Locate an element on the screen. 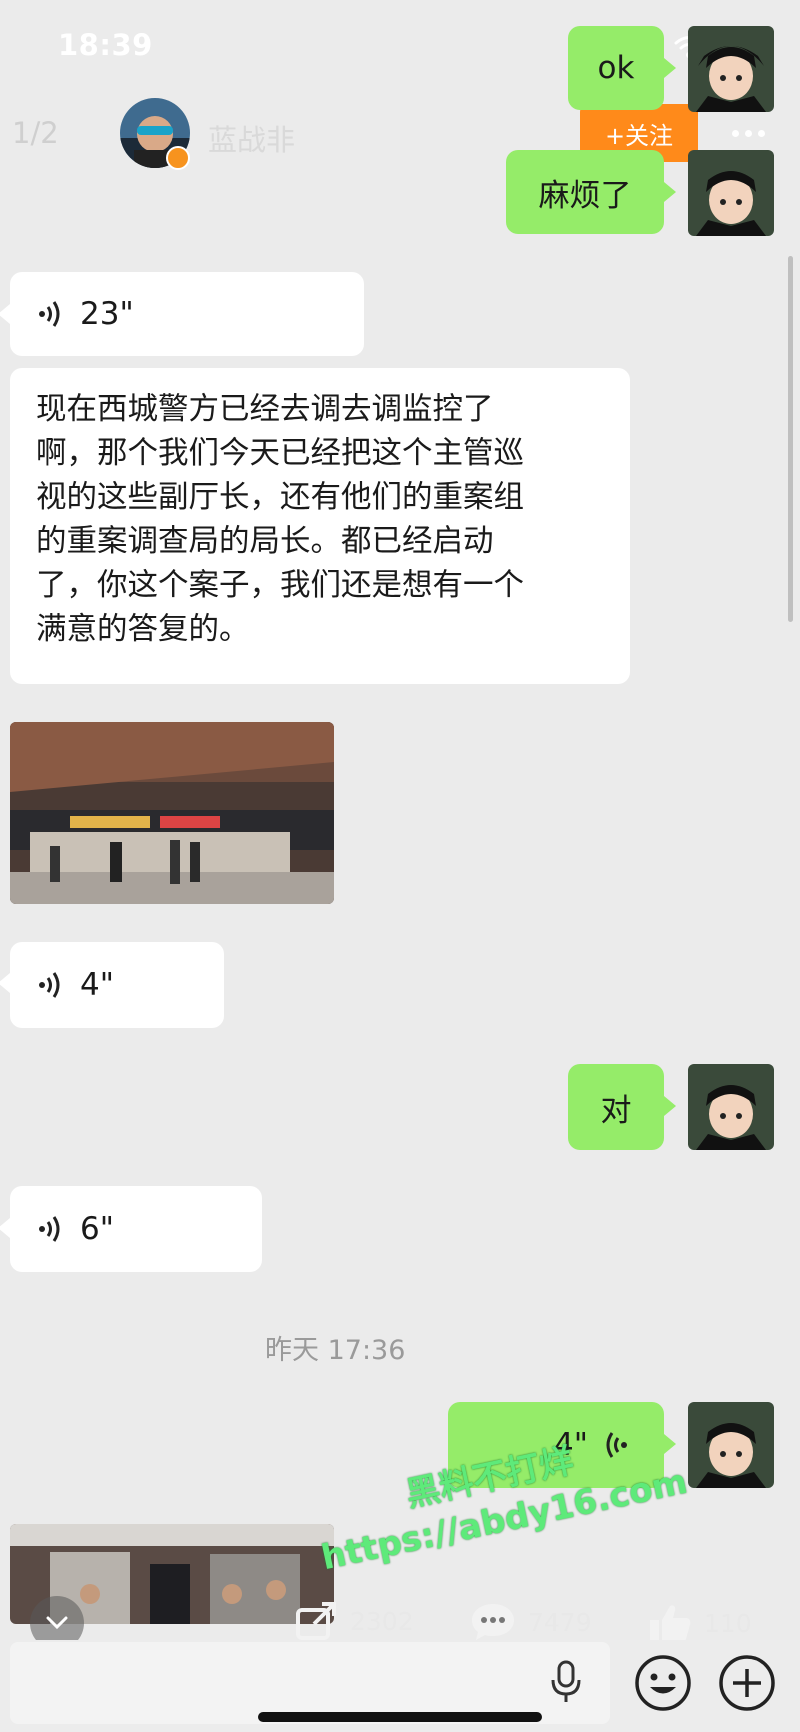 The image size is (800, 1732). sent-message-bubble: 麻烦了 is located at coordinates (585, 192).